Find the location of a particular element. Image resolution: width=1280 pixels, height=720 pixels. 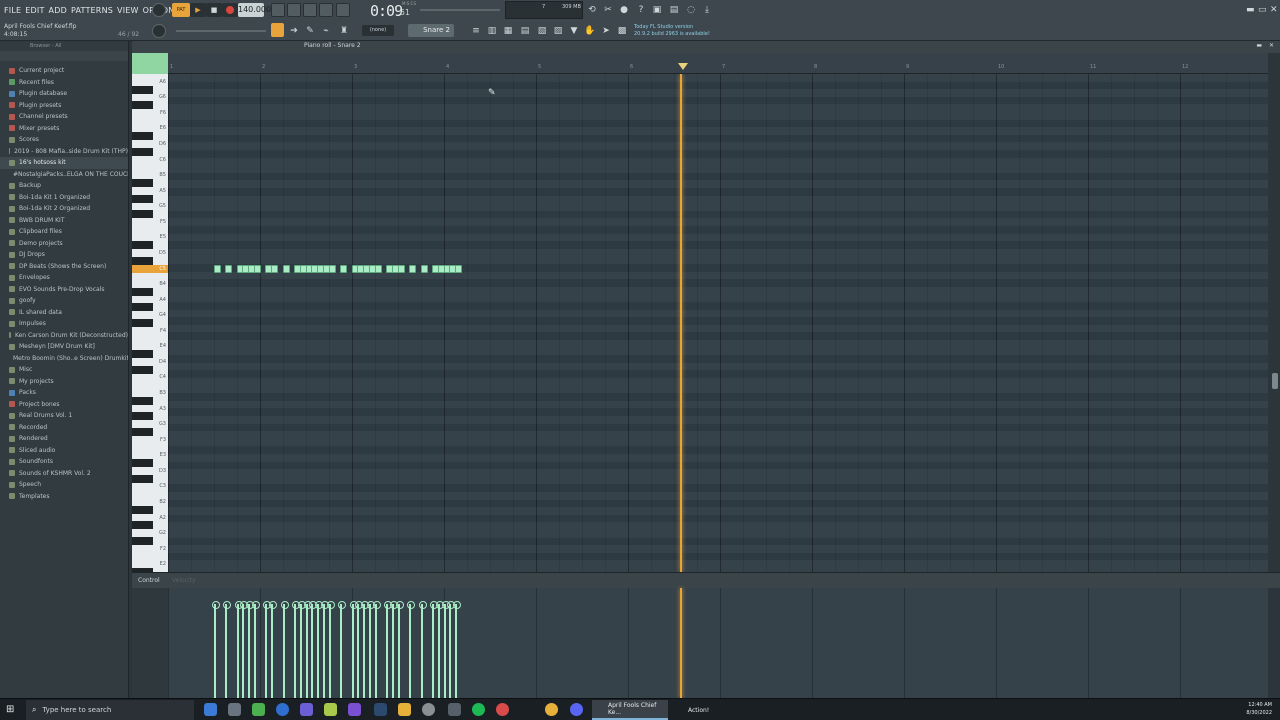

browser-item: Templates is located at coordinates (64, 497).